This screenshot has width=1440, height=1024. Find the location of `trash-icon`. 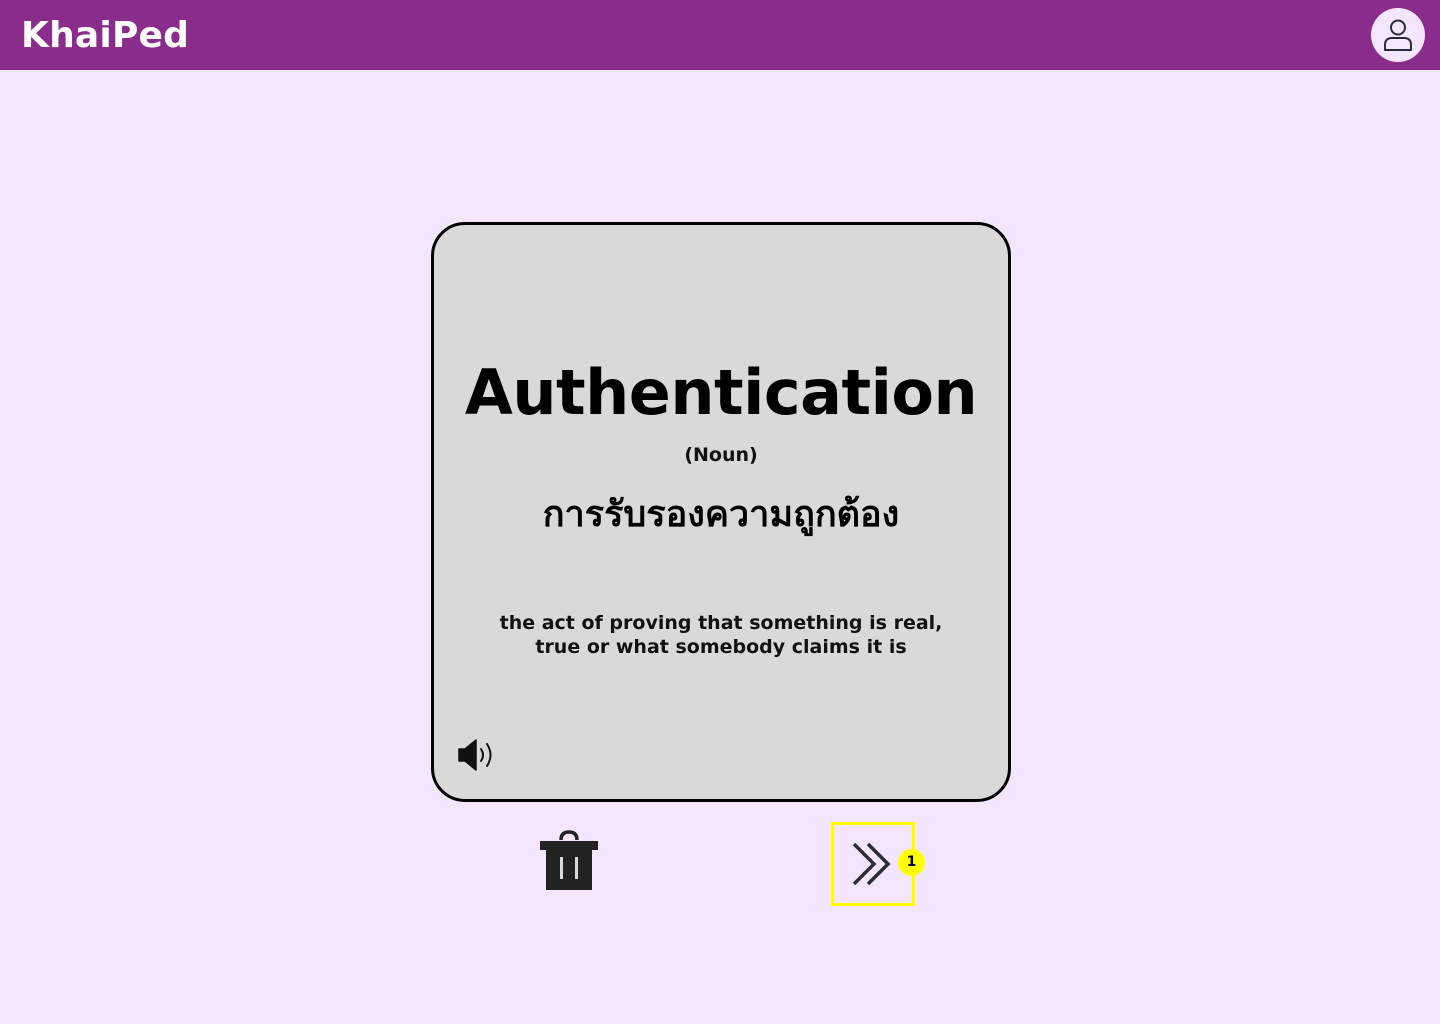

trash-icon is located at coordinates (569, 860).